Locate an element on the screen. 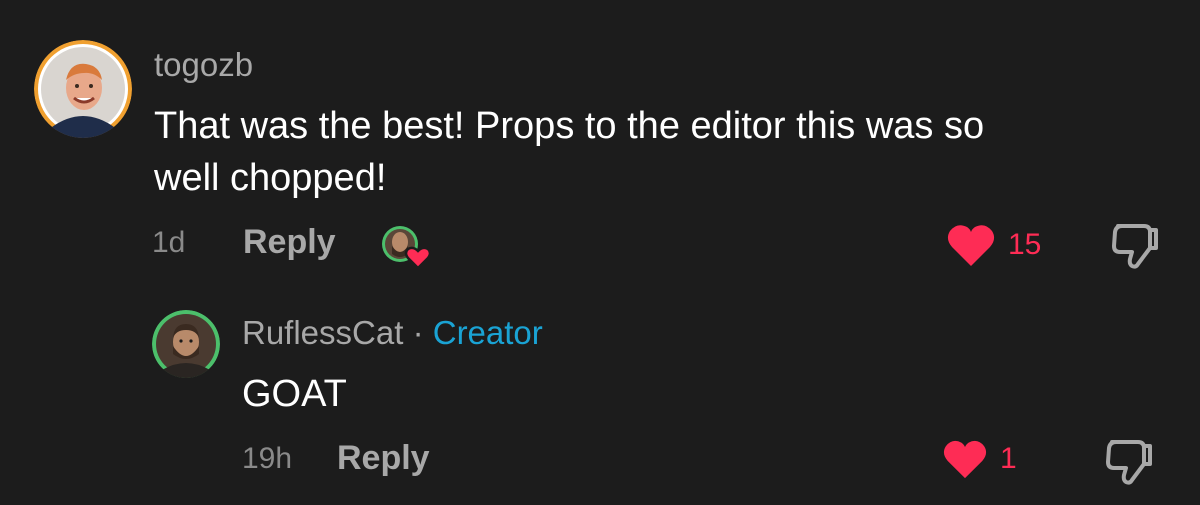 This screenshot has height=505, width=1200. comment-text-line2: well chopped! is located at coordinates (270, 178).